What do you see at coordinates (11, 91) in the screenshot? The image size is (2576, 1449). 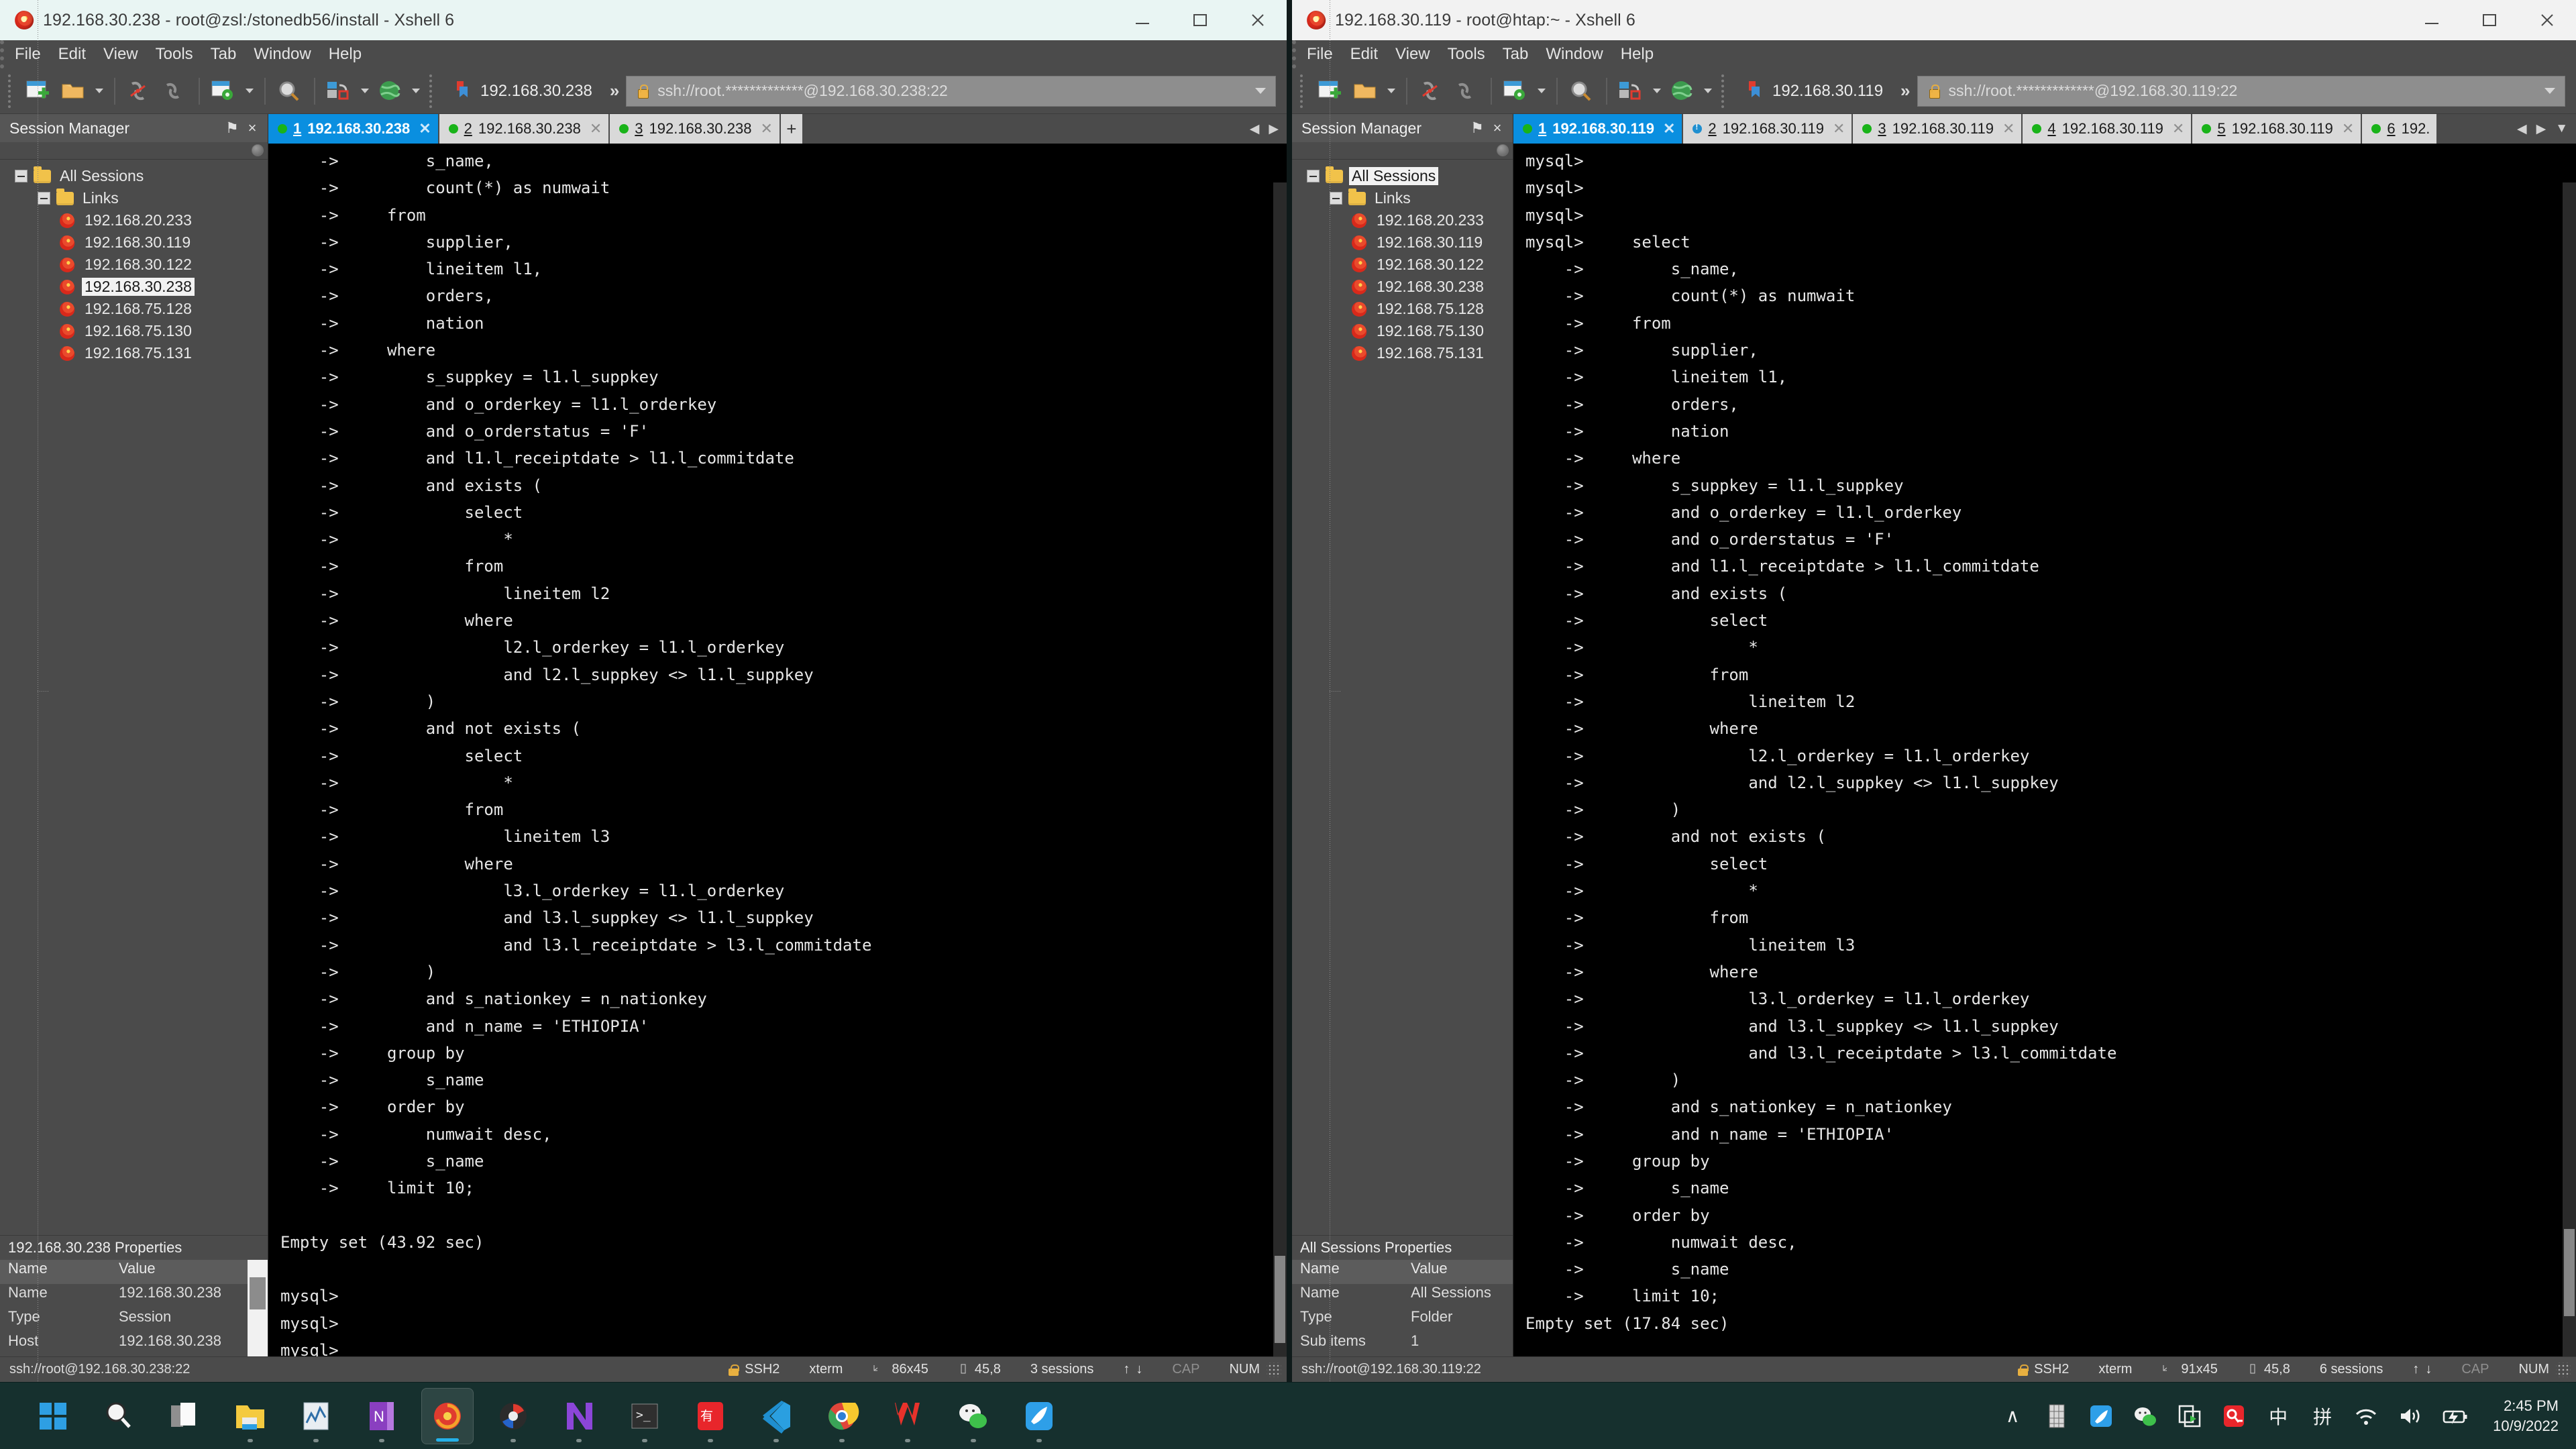 I see `toolbar-grip` at bounding box center [11, 91].